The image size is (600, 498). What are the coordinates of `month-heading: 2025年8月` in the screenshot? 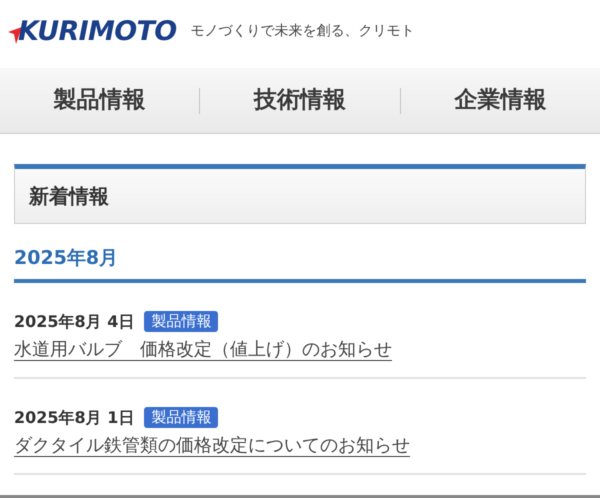 It's located at (66, 258).